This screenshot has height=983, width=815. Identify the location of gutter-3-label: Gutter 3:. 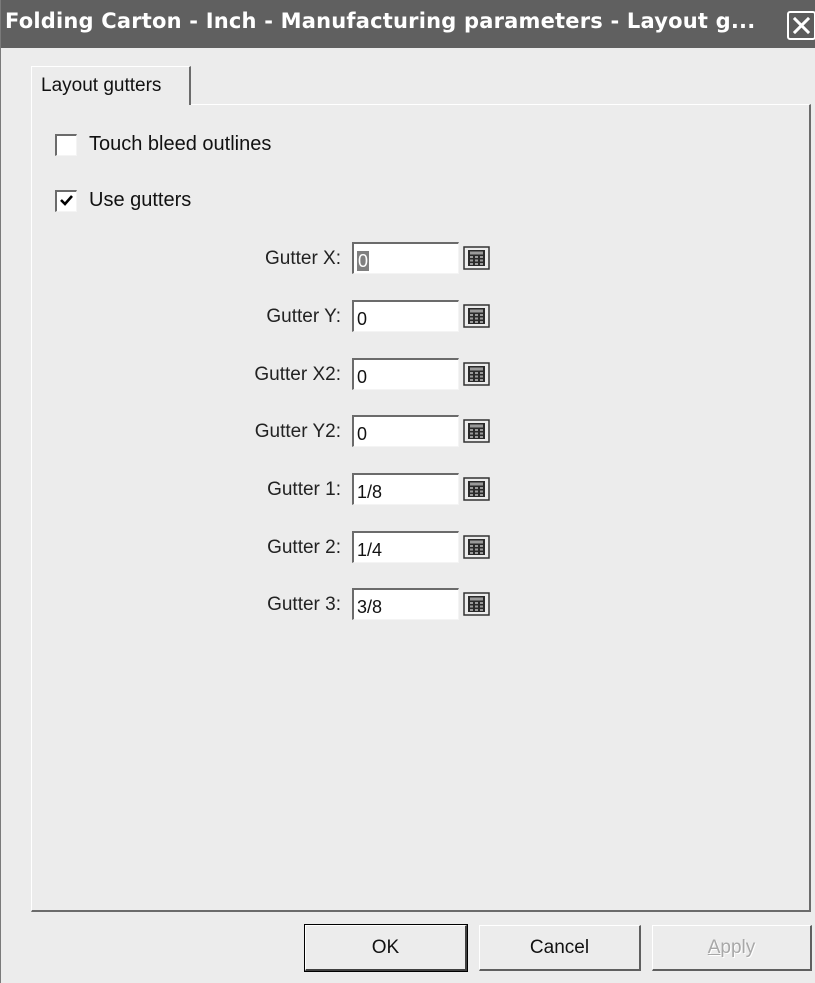
(304, 604).